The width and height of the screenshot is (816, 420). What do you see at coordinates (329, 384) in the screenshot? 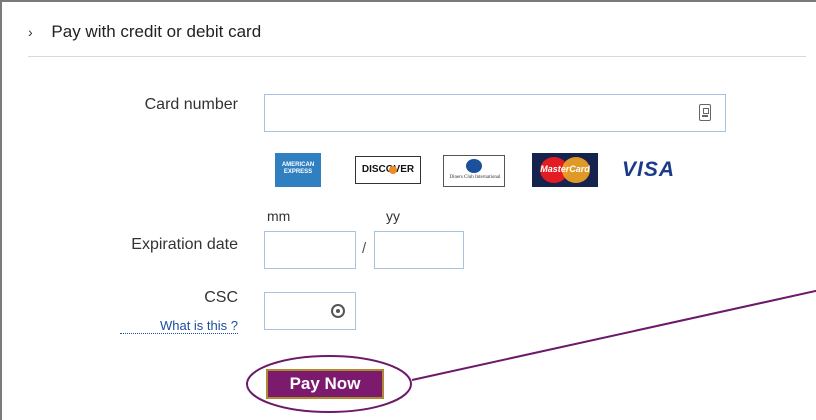
I see `highlight-ellipse` at bounding box center [329, 384].